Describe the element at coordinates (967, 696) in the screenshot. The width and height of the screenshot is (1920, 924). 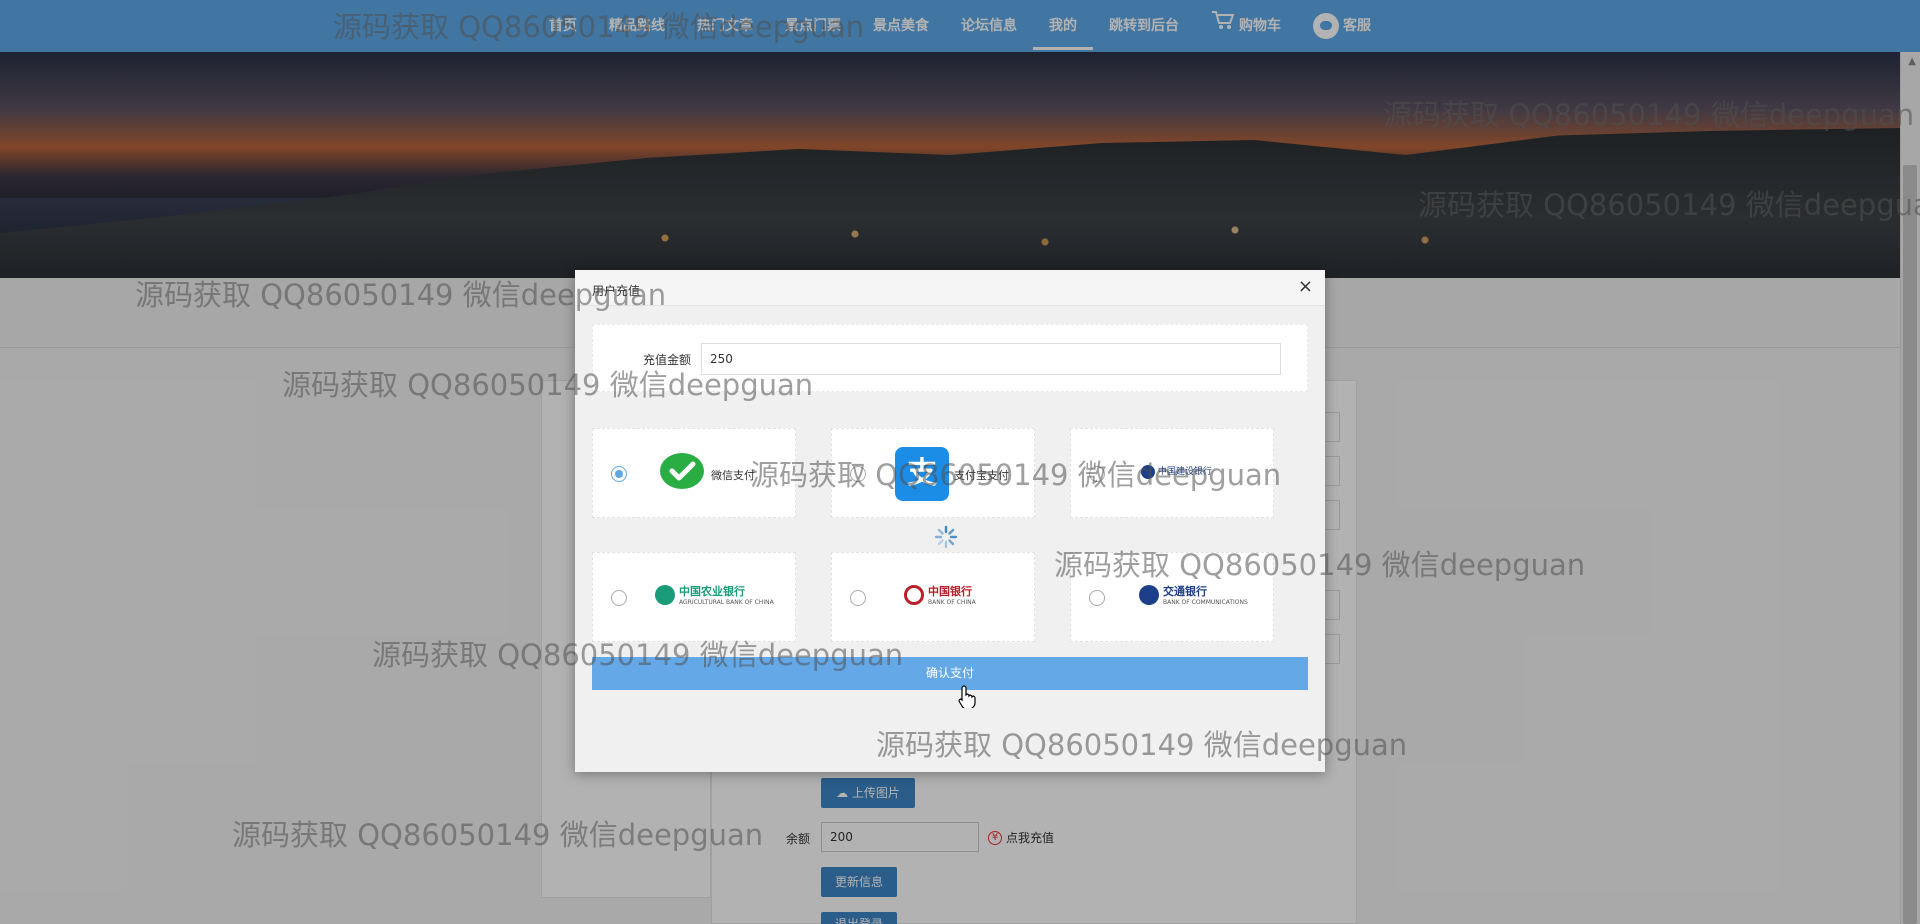
I see `hand-cursor-icon` at that location.